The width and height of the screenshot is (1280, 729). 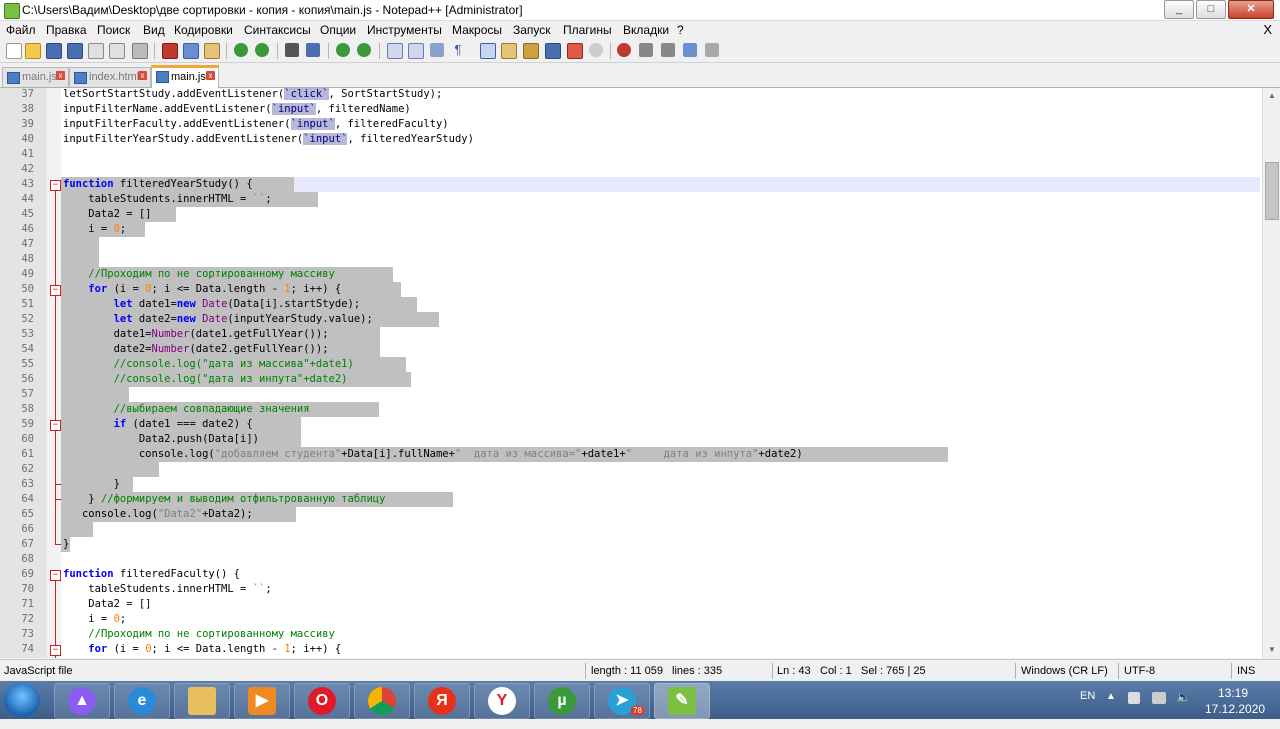 I want to click on new-file-icon, so click(x=14, y=51).